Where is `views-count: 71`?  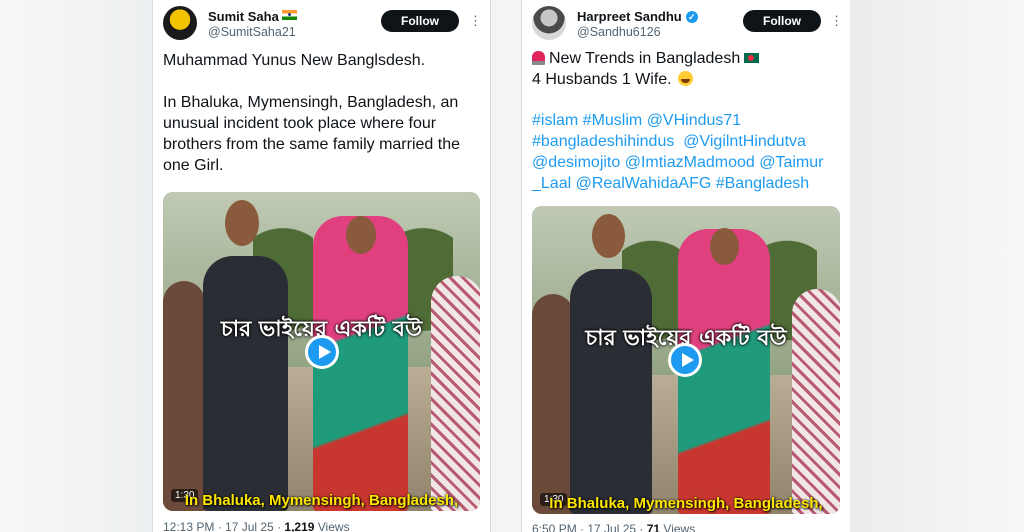 views-count: 71 is located at coordinates (653, 527).